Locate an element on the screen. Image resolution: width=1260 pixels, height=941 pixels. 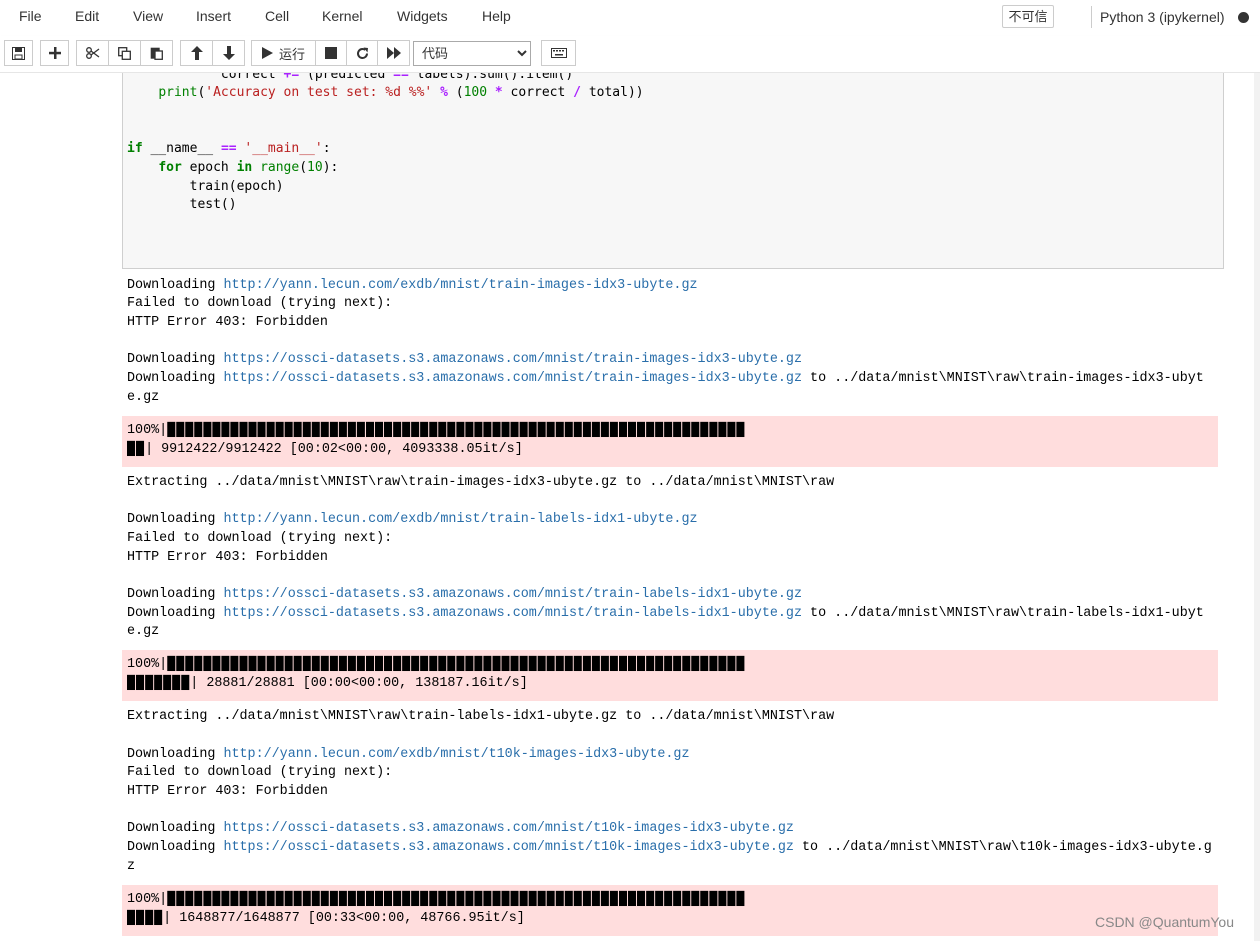
save-icon is located at coordinates (18, 53).